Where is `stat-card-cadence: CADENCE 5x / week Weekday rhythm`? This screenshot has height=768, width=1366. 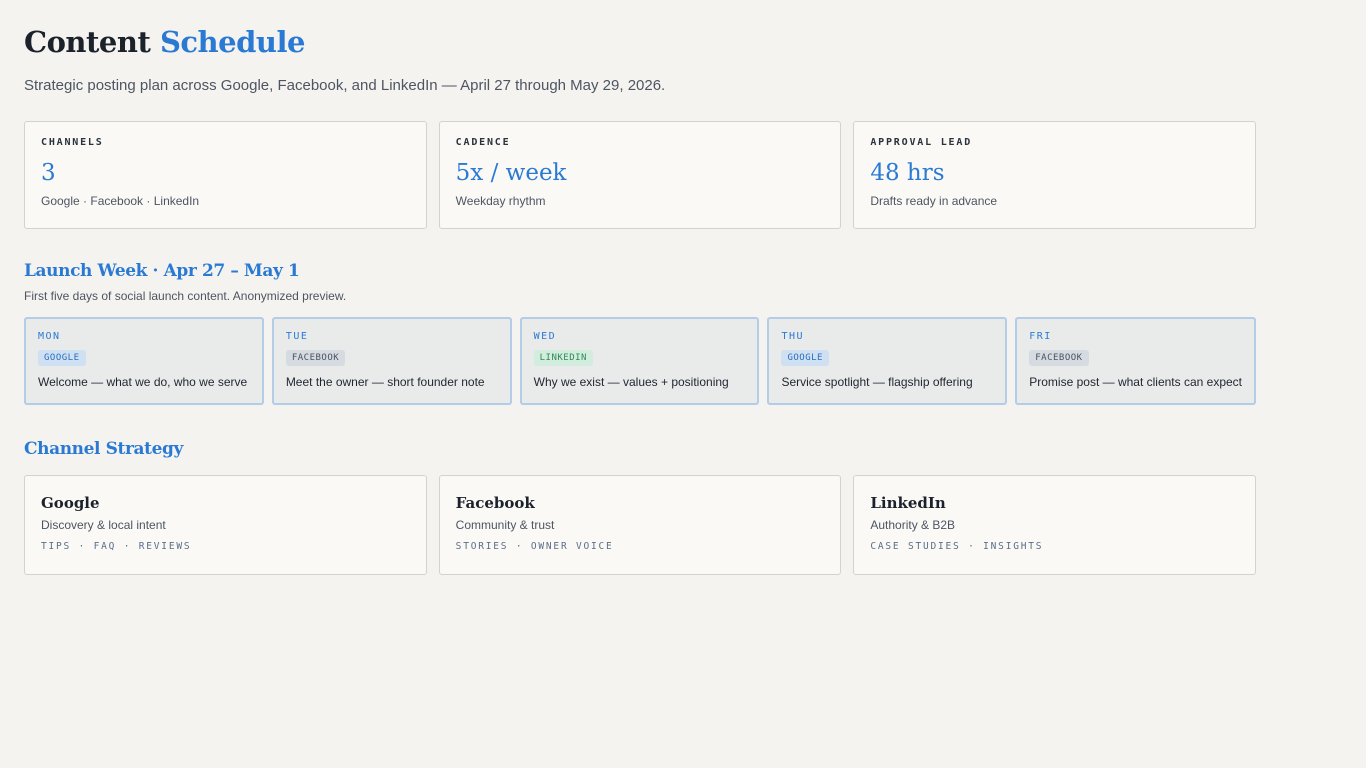 stat-card-cadence: CADENCE 5x / week Weekday rhythm is located at coordinates (640, 175).